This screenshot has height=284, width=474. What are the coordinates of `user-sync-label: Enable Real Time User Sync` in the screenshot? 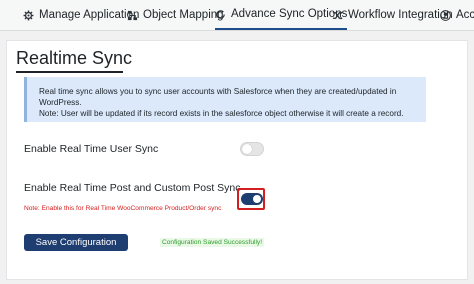 It's located at (91, 149).